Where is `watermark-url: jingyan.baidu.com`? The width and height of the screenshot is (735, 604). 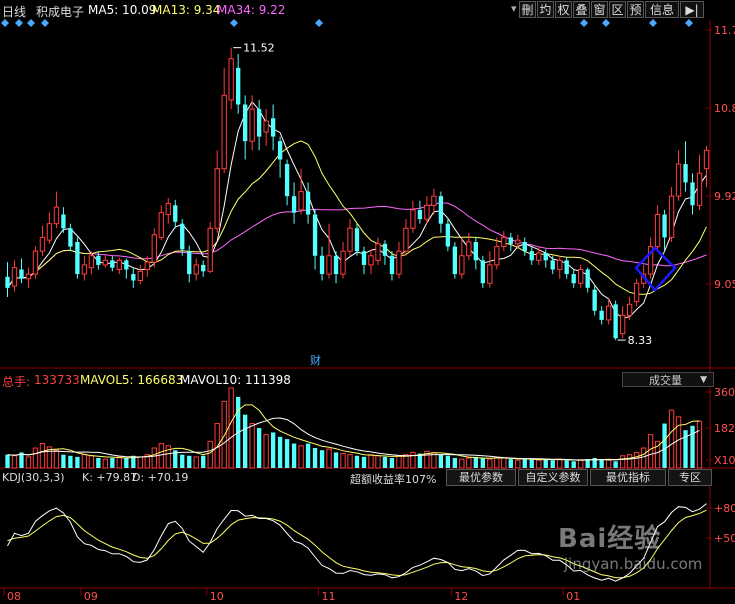 watermark-url: jingyan.baidu.com is located at coordinates (633, 564).